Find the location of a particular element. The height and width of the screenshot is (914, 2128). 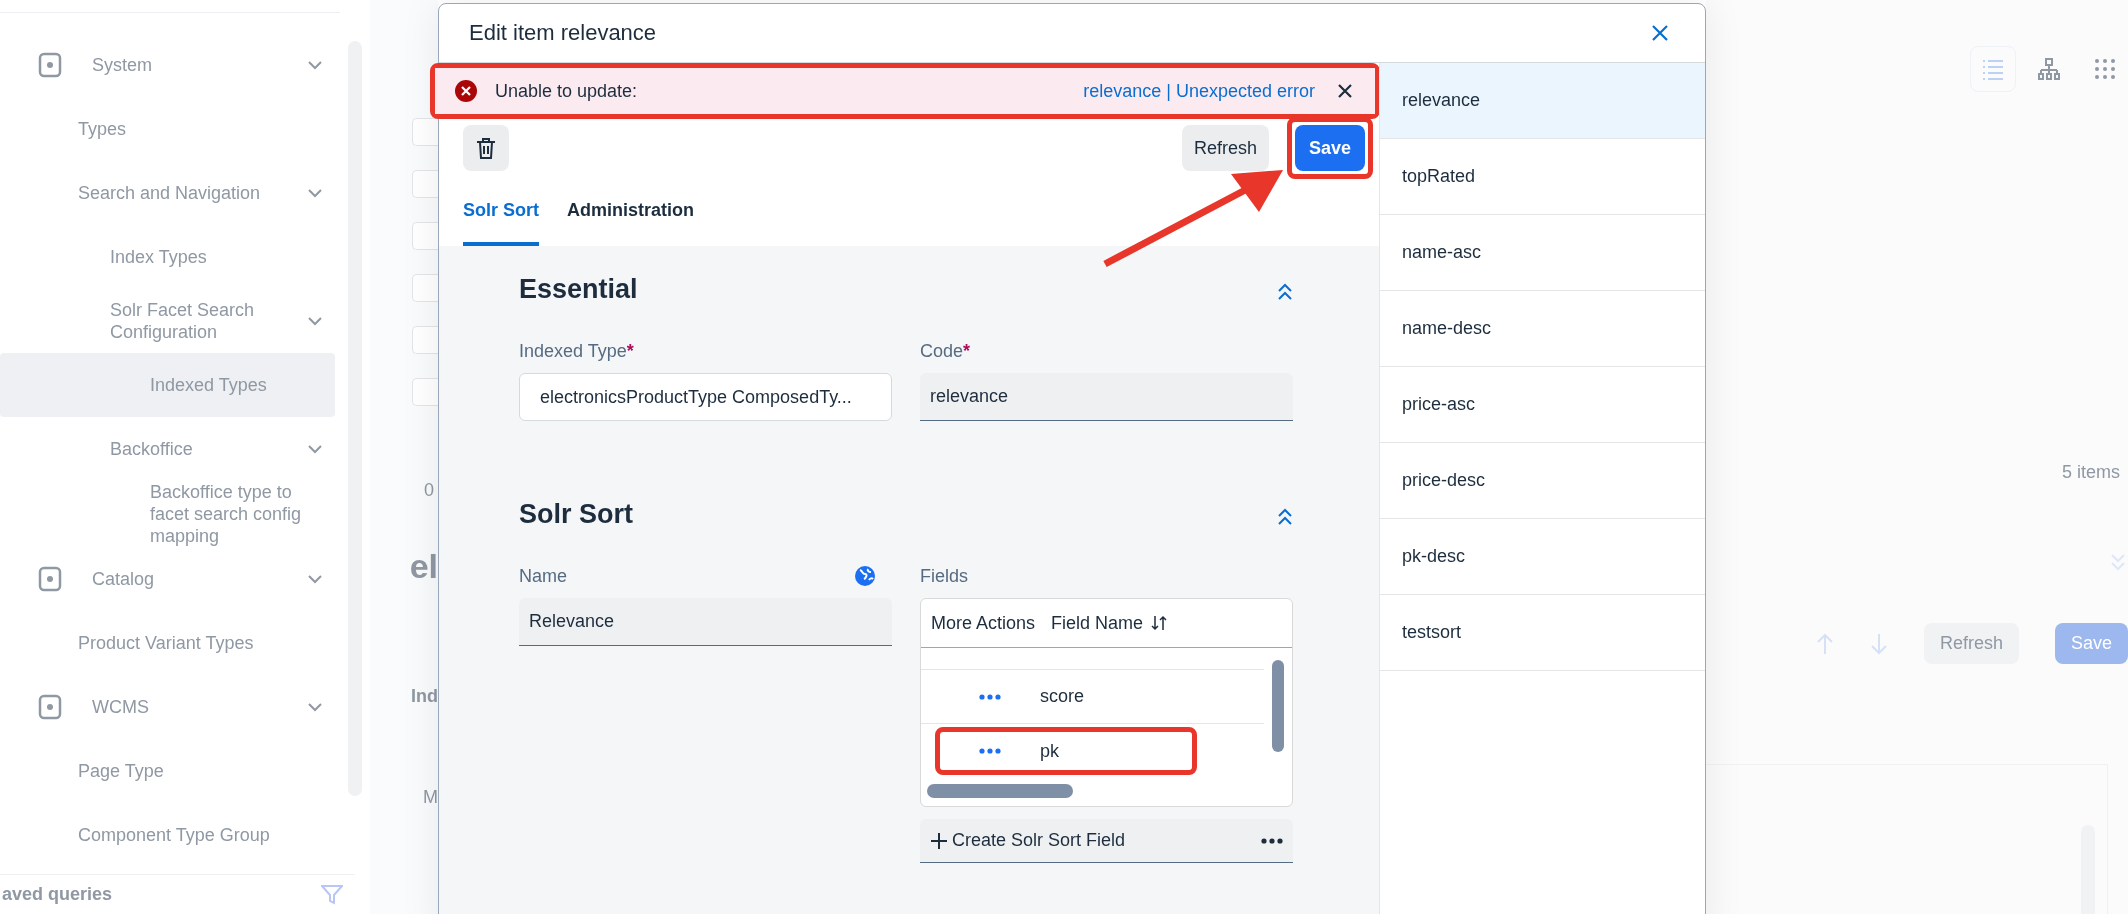

page-number: 0 is located at coordinates (429, 490).